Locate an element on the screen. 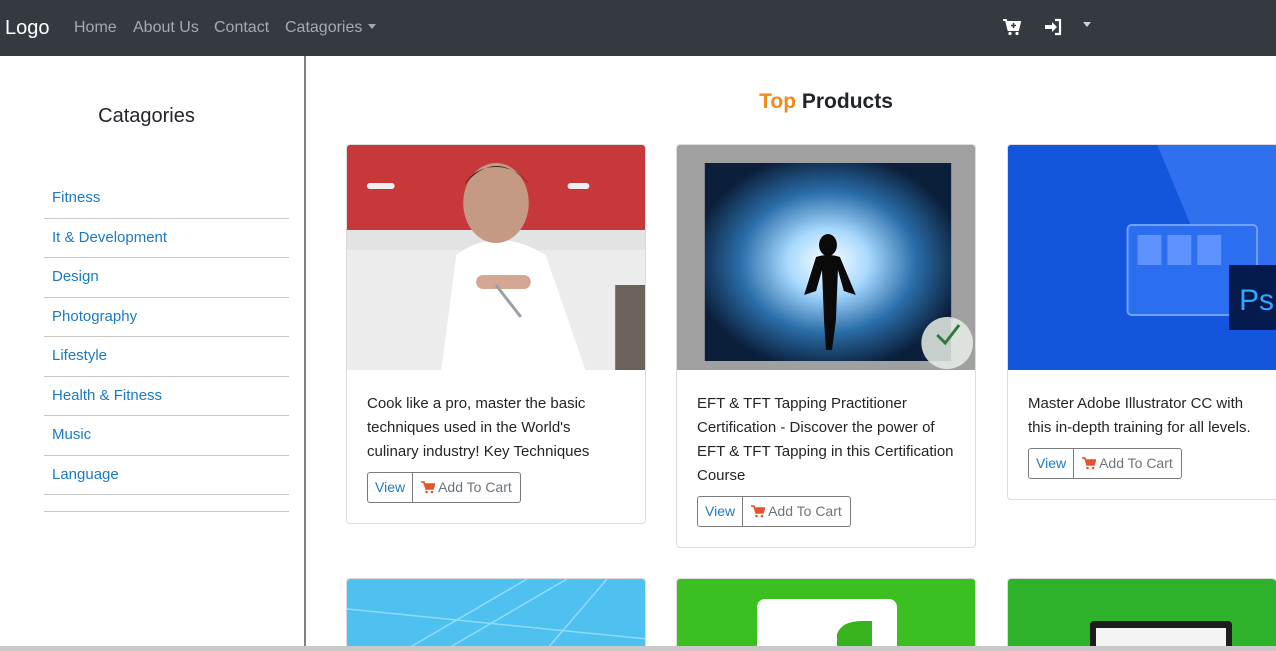 The height and width of the screenshot is (651, 1276). category-item-music: Music is located at coordinates (166, 436).